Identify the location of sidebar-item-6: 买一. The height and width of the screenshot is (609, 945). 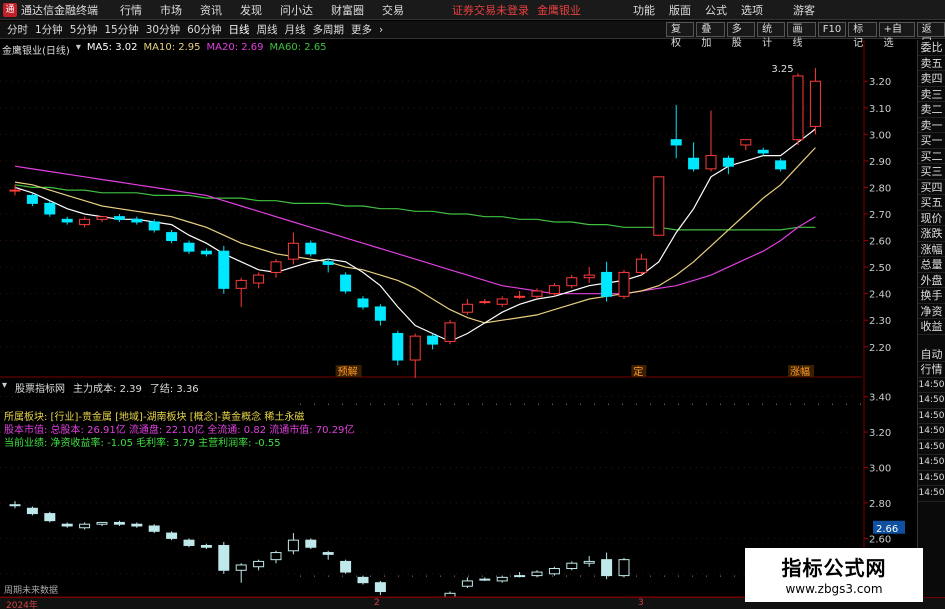
(931, 141).